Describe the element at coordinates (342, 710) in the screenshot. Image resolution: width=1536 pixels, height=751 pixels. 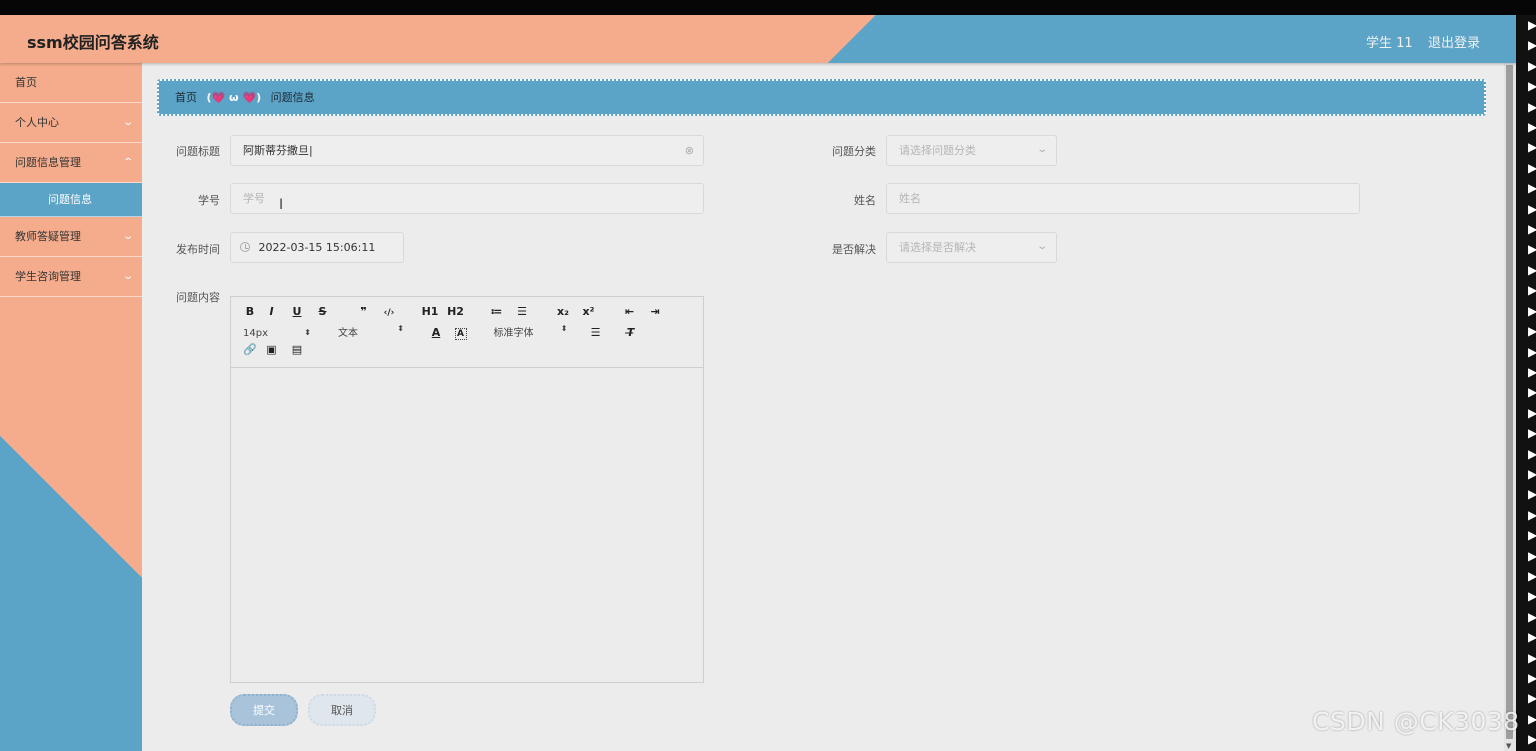
I see `cancel-button: 取消` at that location.